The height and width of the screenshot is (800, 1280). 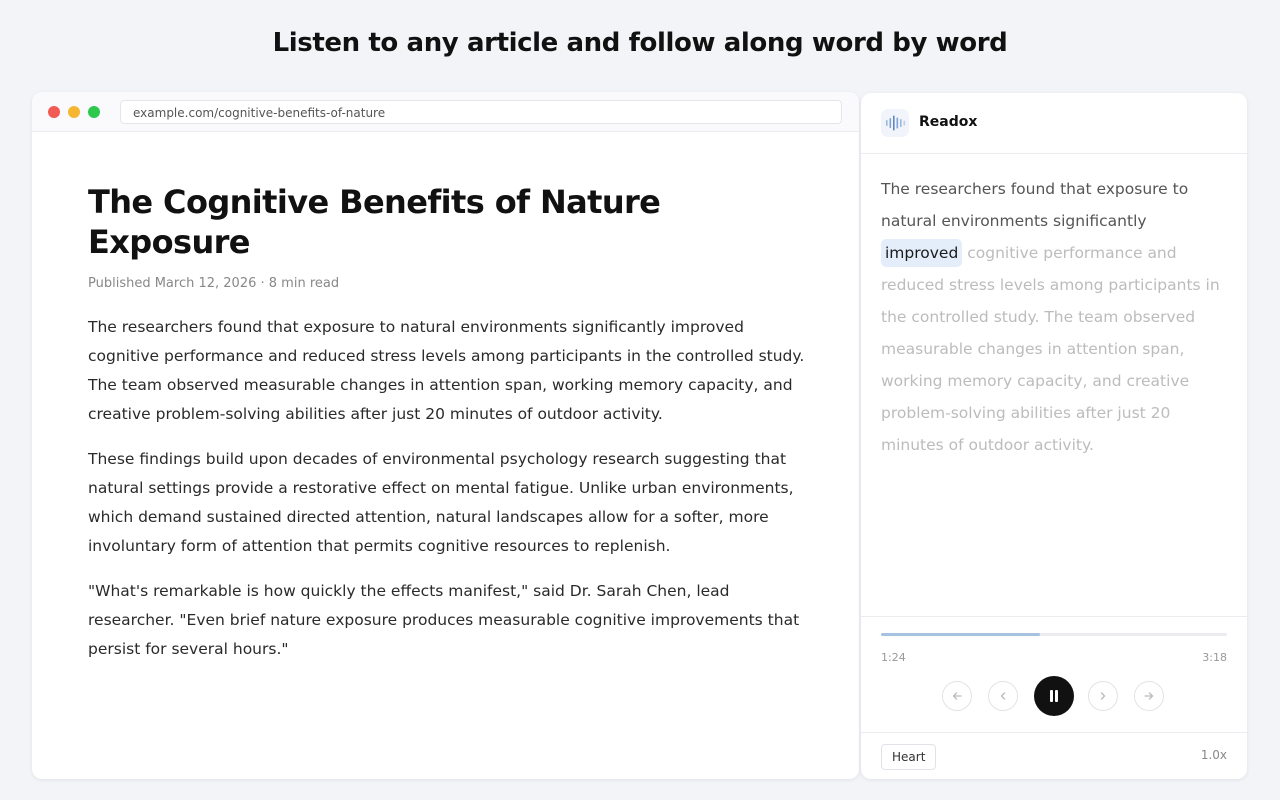 What do you see at coordinates (948, 122) in the screenshot?
I see `brand-name: Readox` at bounding box center [948, 122].